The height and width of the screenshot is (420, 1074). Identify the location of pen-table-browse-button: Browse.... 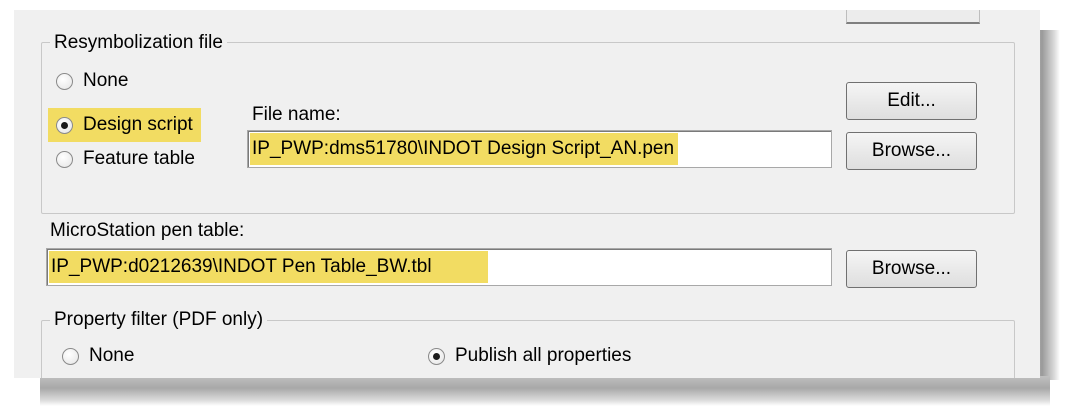
(911, 269).